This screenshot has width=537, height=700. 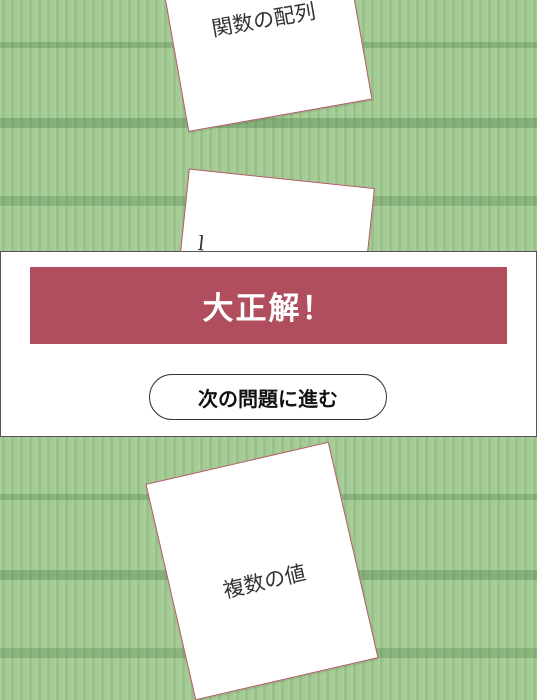 What do you see at coordinates (263, 21) in the screenshot?
I see `card-label: 関数の配列` at bounding box center [263, 21].